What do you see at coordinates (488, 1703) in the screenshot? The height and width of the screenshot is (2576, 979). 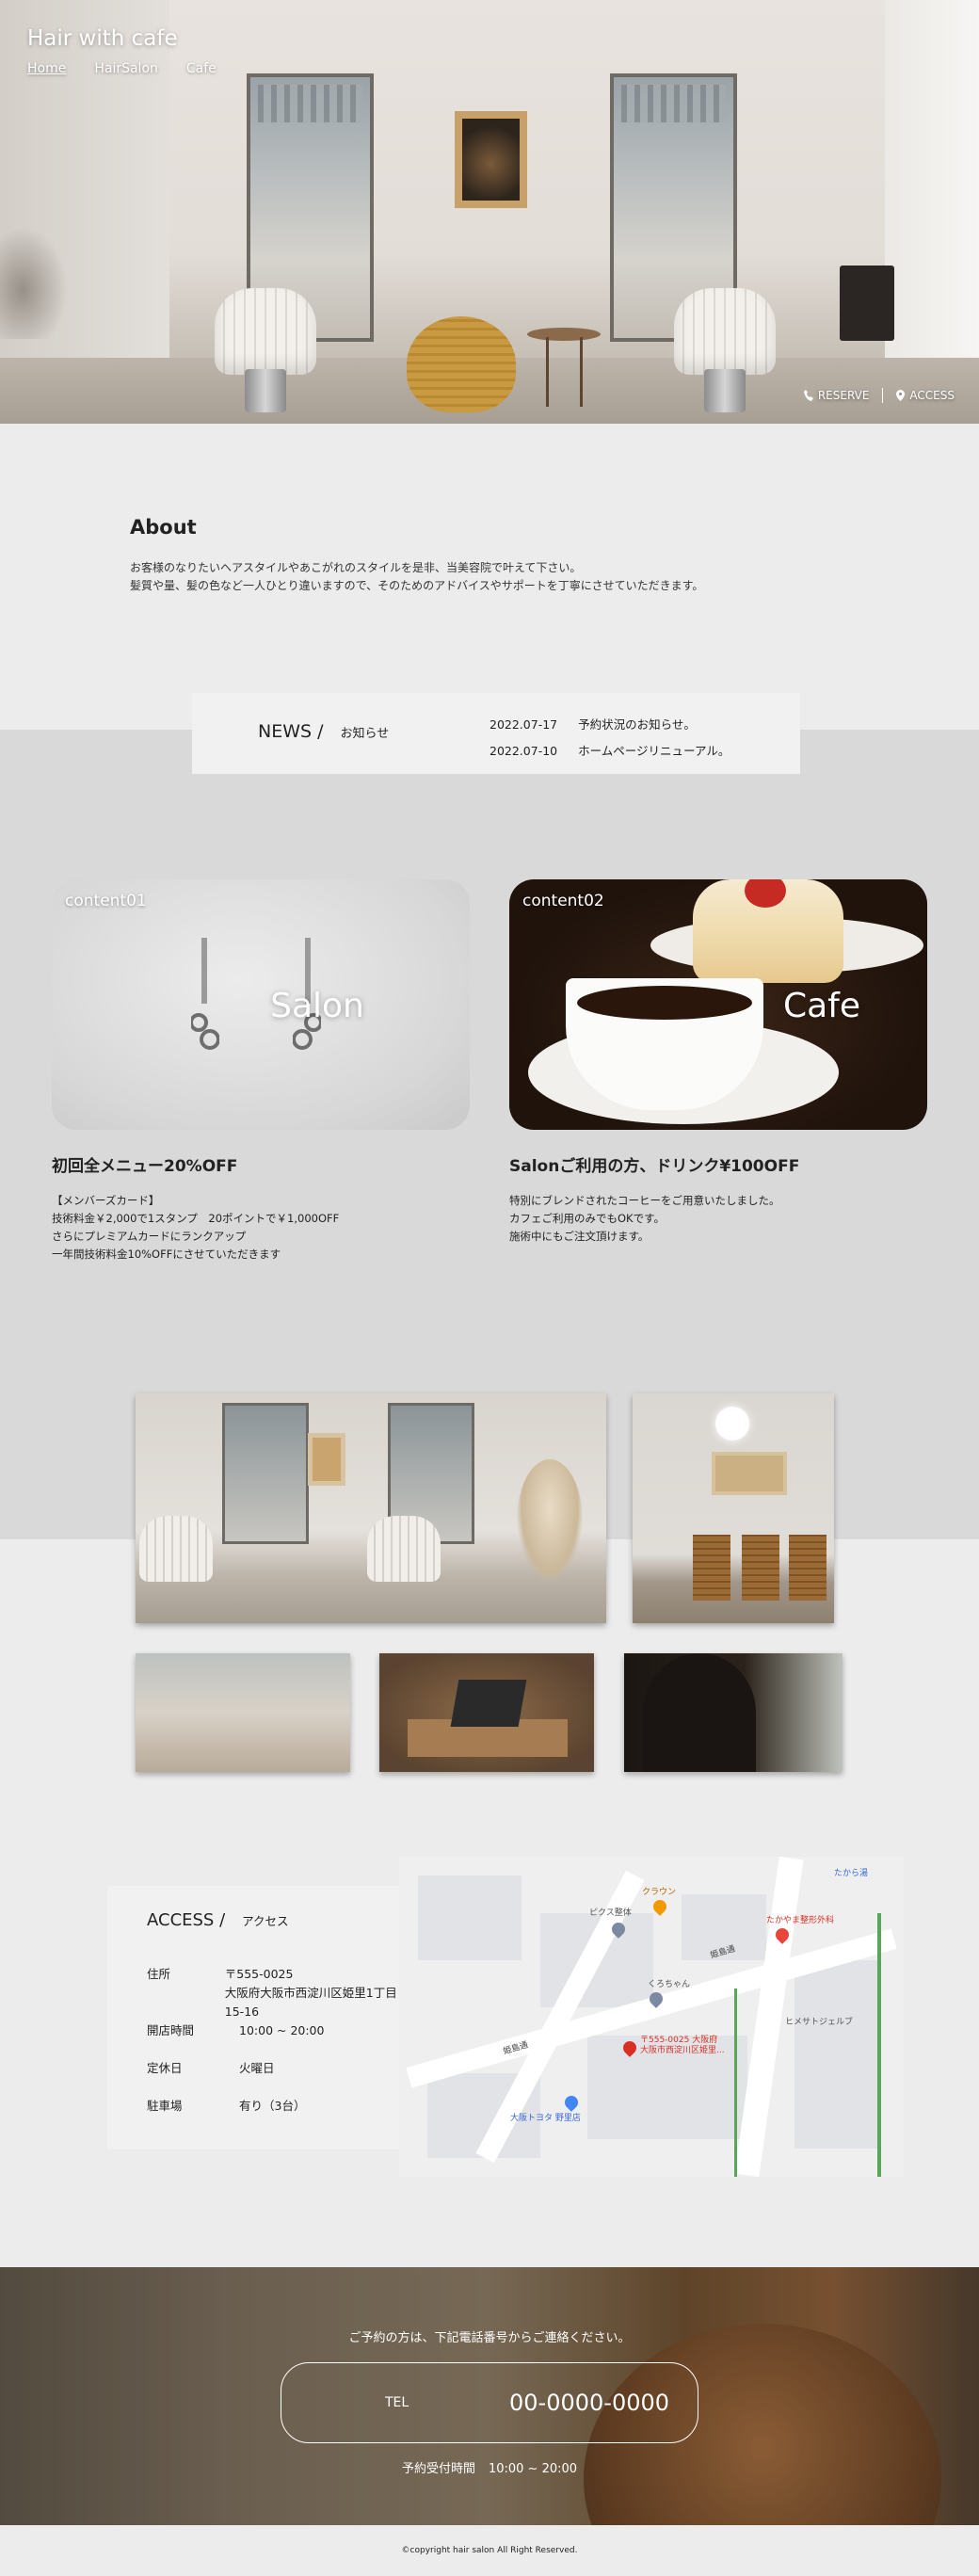 I see `photo-laptop` at bounding box center [488, 1703].